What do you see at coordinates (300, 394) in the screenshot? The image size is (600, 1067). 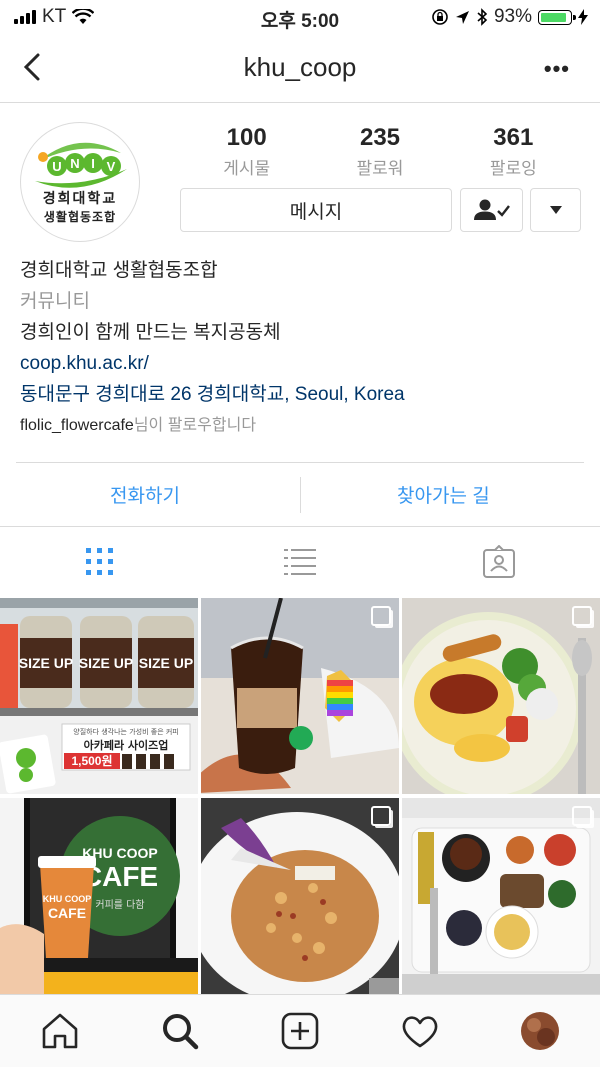 I see `address-link: 동대문구 경희대로 26 경희대학교, Seoul, Korea` at bounding box center [300, 394].